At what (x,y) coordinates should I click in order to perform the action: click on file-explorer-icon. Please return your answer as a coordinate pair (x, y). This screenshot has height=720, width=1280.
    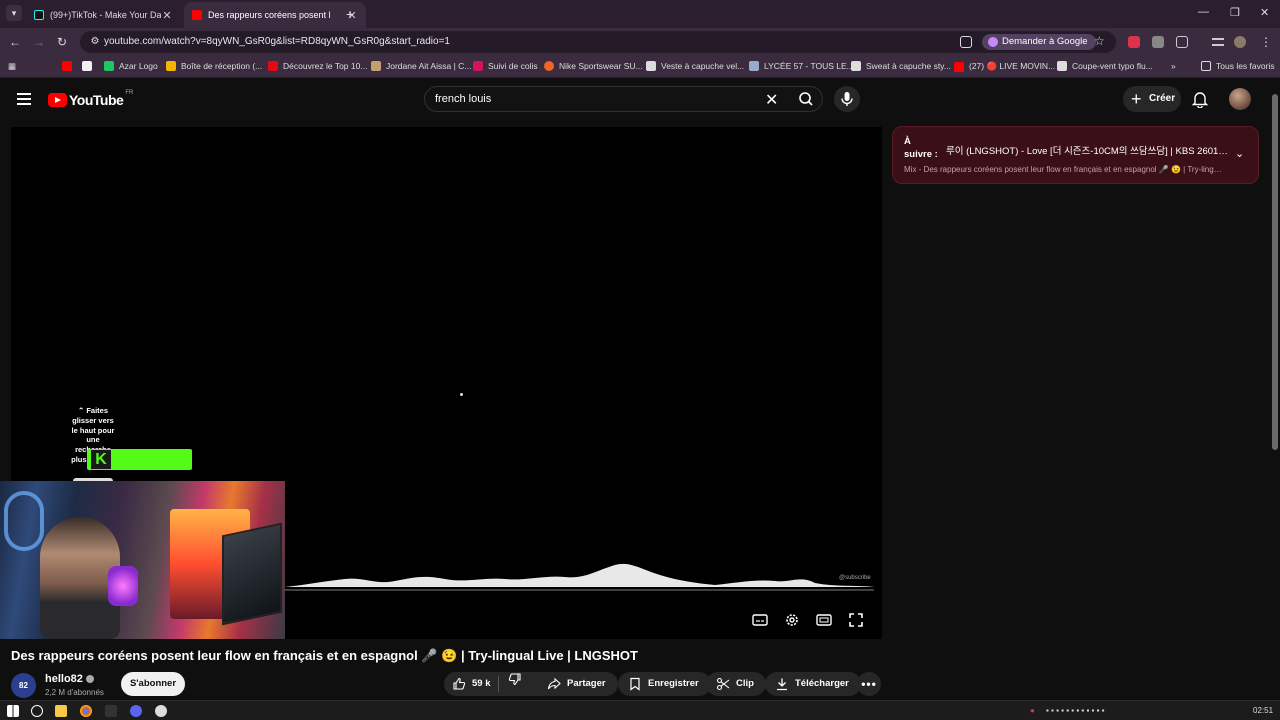
    Looking at the image, I should click on (61, 711).